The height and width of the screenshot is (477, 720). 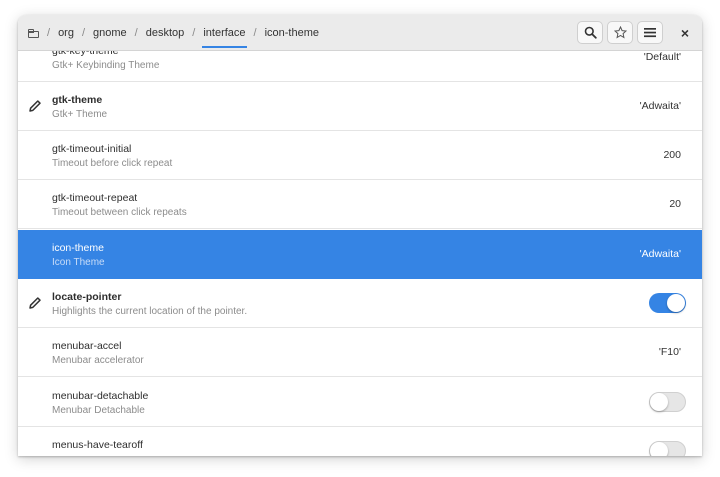 I want to click on list-item-selected: icon-theme Icon Theme 'Adwaita', so click(x=360, y=254).